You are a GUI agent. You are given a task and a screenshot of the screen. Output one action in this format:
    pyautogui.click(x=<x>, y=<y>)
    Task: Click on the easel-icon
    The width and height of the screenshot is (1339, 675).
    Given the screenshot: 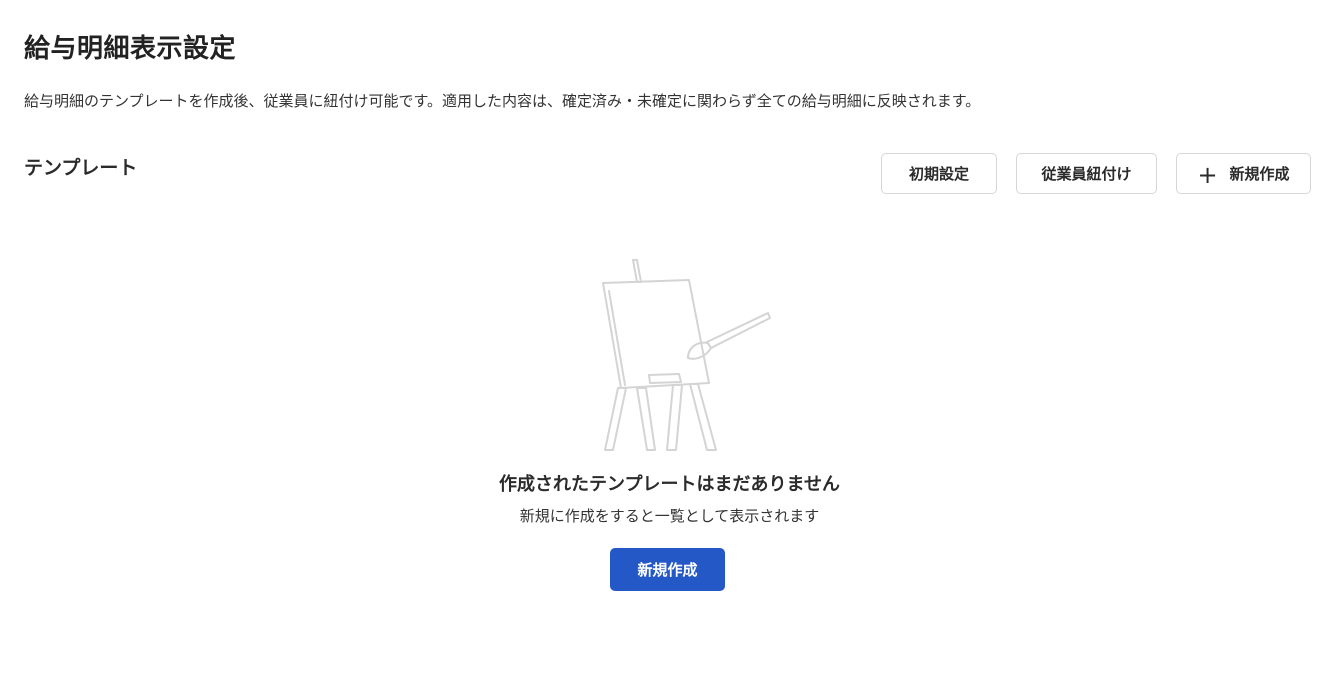 What is the action you would take?
    pyautogui.click(x=686, y=355)
    